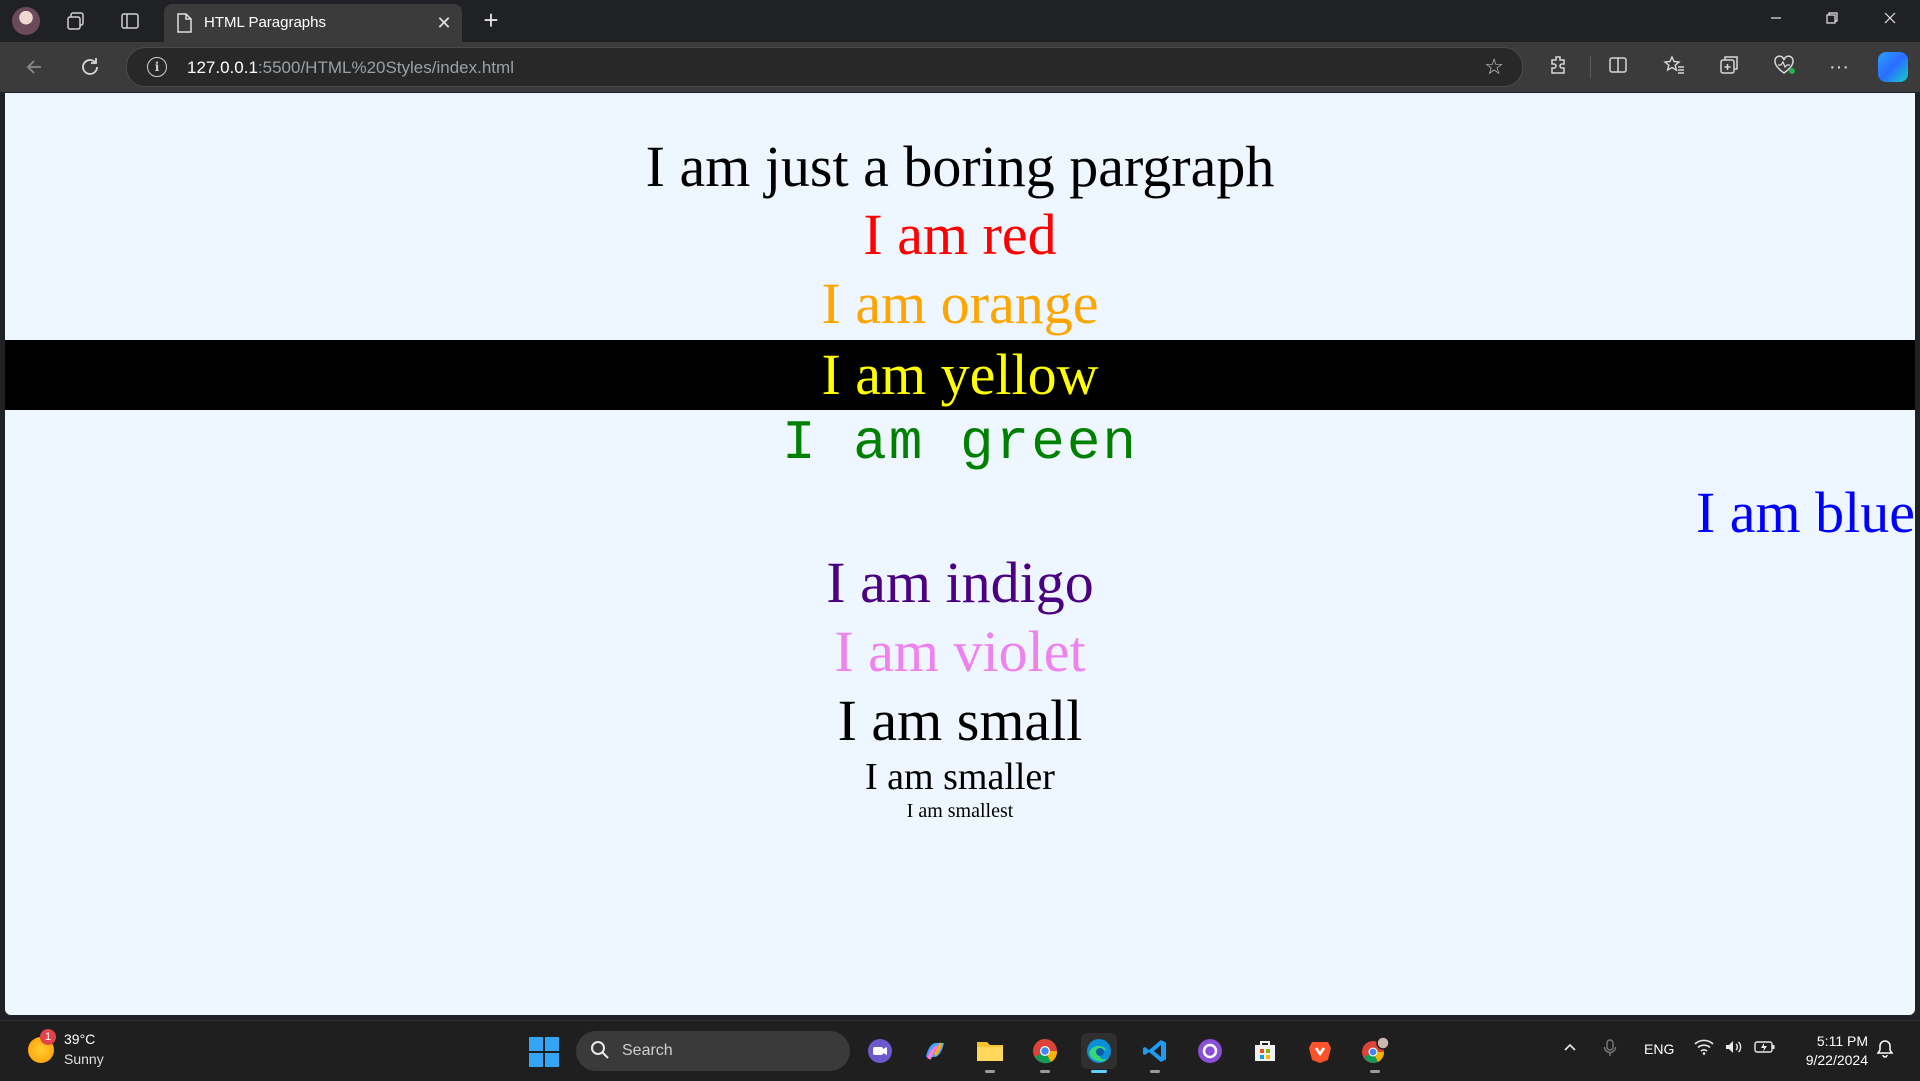  Describe the element at coordinates (130, 21) in the screenshot. I see `vertical-tabs-icon` at that location.